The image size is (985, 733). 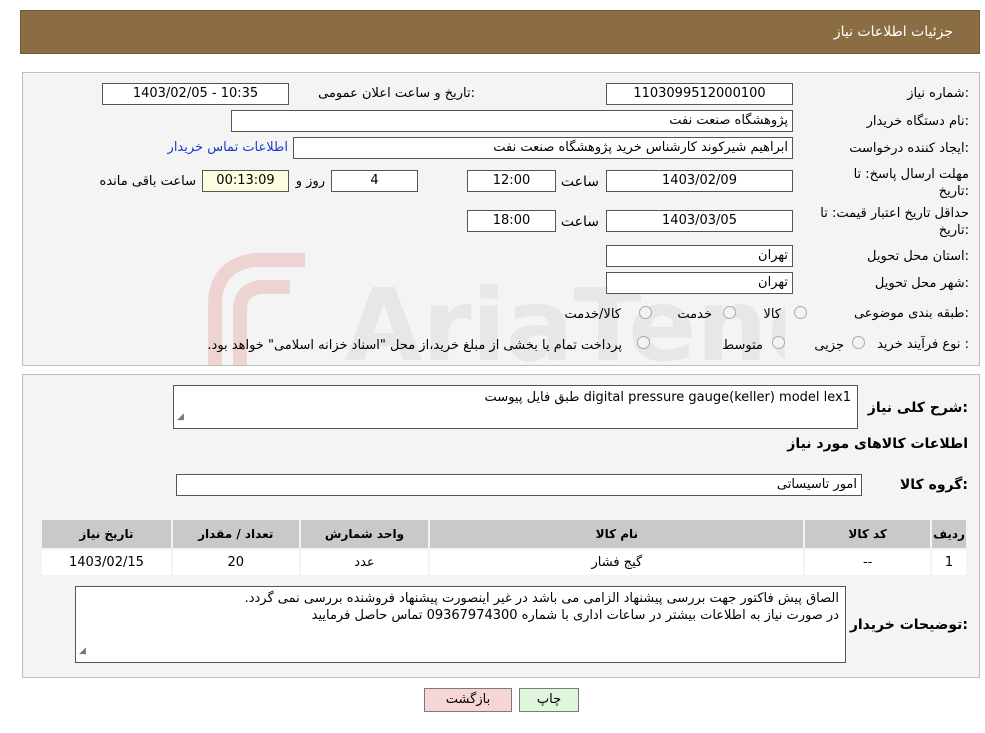 What do you see at coordinates (699, 94) in the screenshot?
I see `need-number-field: 1103099512000100` at bounding box center [699, 94].